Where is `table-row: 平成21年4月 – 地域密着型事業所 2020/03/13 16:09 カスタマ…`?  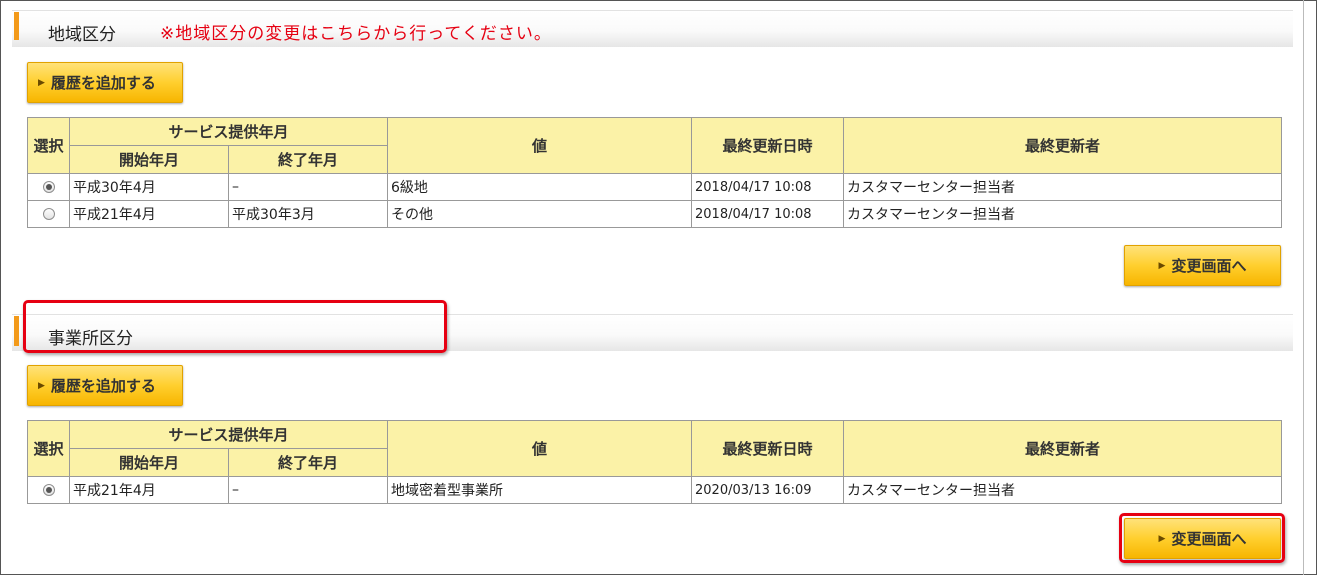 table-row: 平成21年4月 – 地域密着型事業所 2020/03/13 16:09 カスタマ… is located at coordinates (655, 490).